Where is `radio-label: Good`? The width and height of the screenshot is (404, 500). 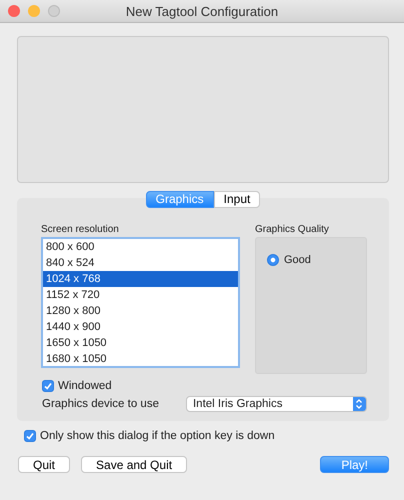
radio-label: Good is located at coordinates (297, 260).